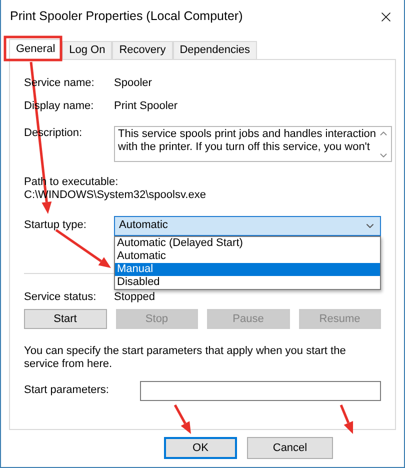 The width and height of the screenshot is (405, 468). I want to click on description-box: This service spools print jobs and handles interaction with the printer. If you turn off this service, you won't, so click(253, 144).